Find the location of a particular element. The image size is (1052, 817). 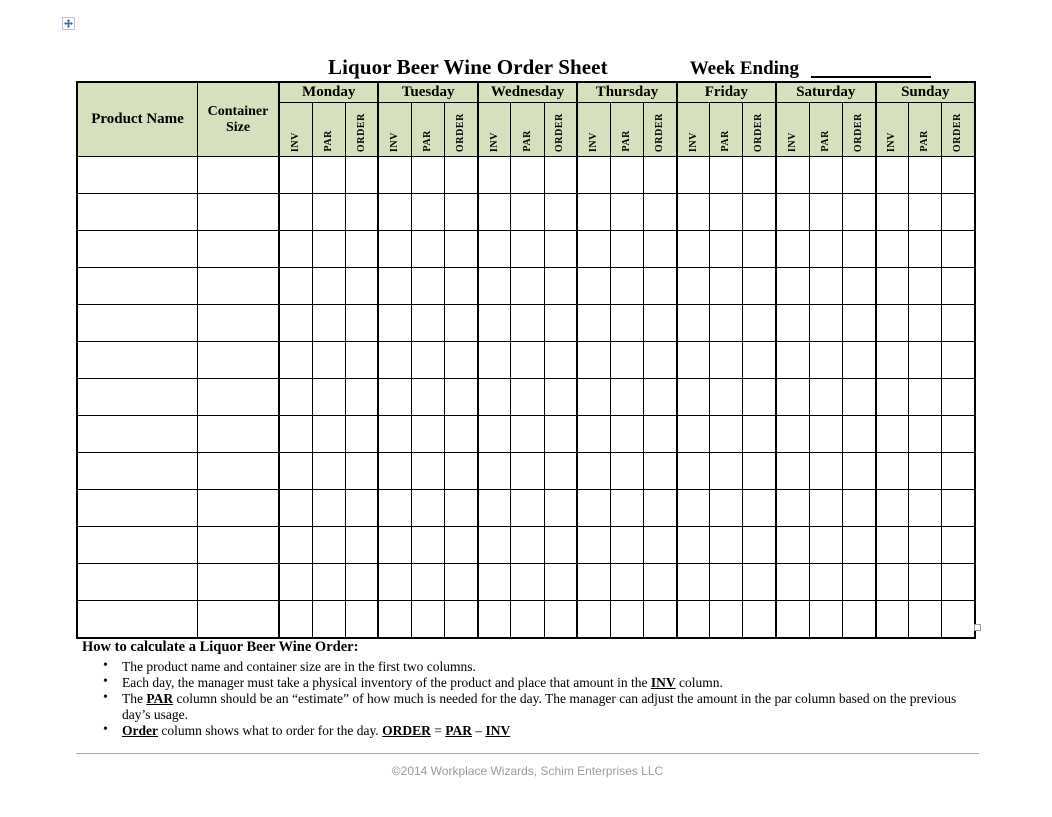

table-move-handle is located at coordinates (68, 23).